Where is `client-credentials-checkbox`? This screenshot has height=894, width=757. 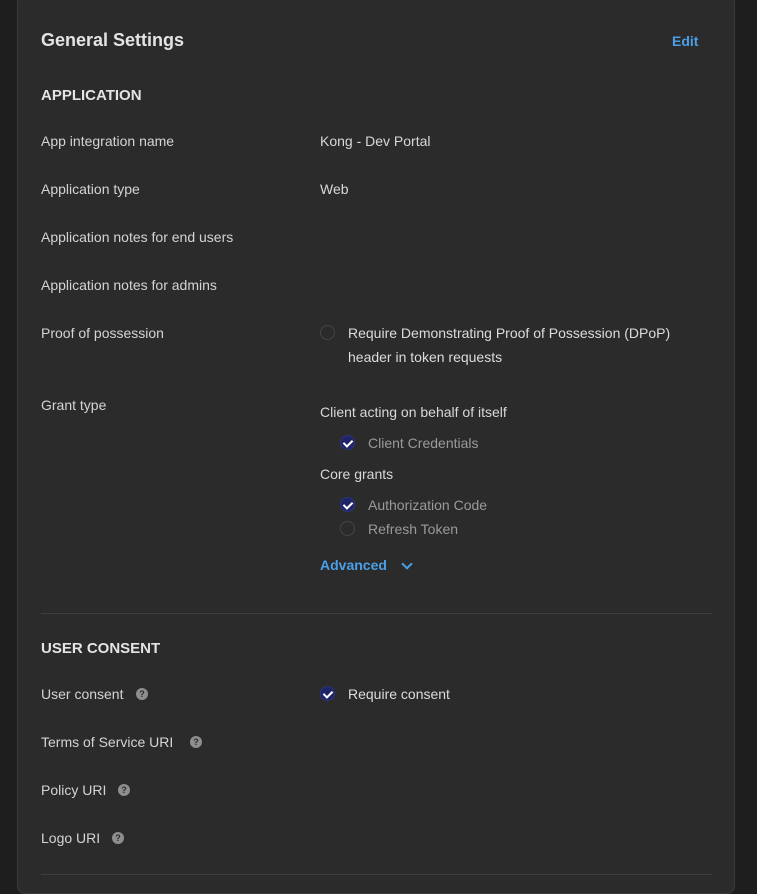
client-credentials-checkbox is located at coordinates (347, 442).